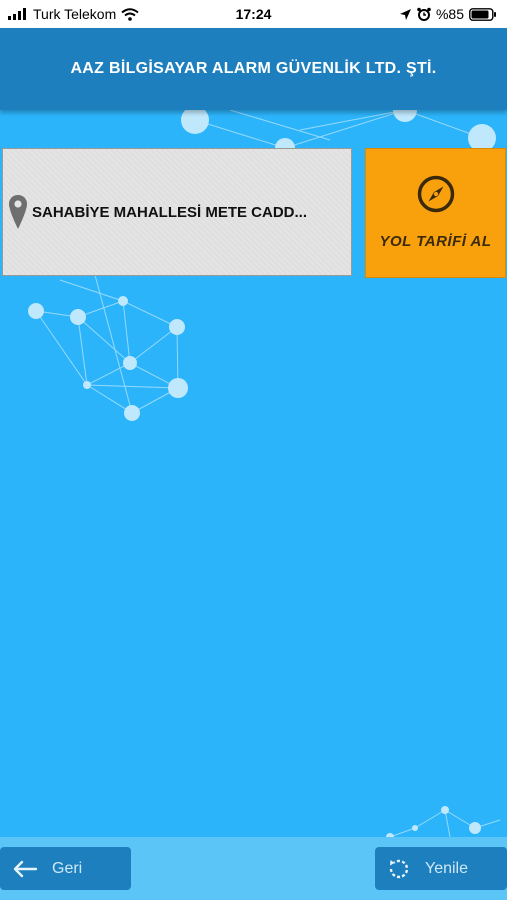  I want to click on battery-icon, so click(482, 14).